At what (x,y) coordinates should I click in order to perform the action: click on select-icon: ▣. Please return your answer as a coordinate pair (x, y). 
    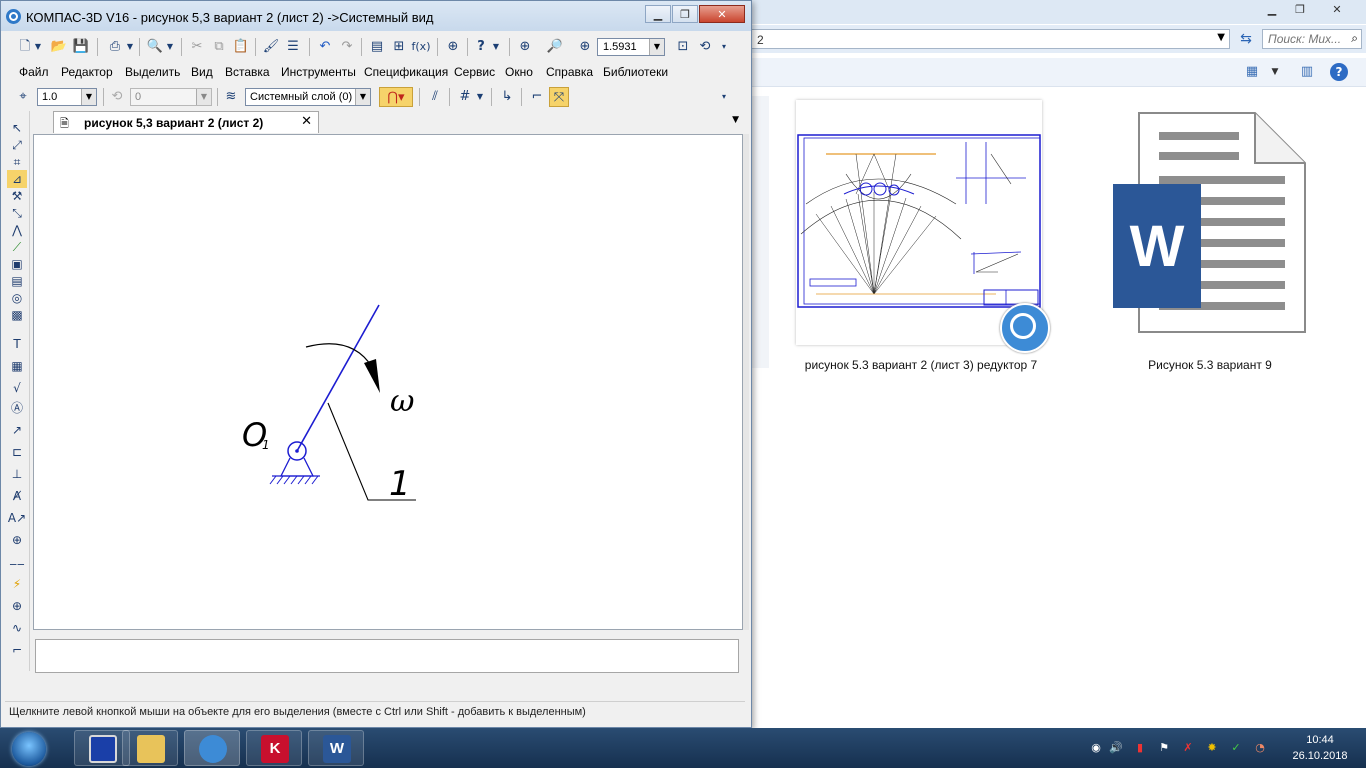
    Looking at the image, I should click on (17, 264).